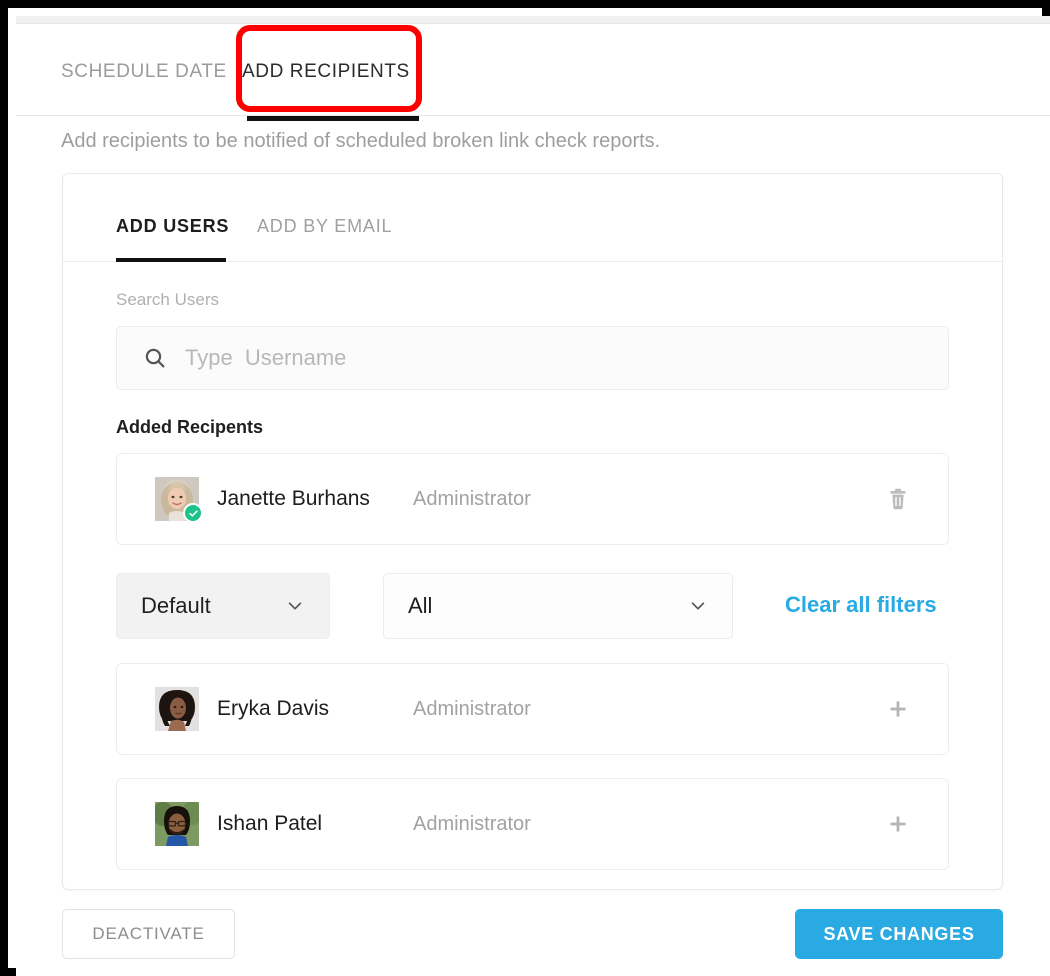 The image size is (1050, 976). What do you see at coordinates (293, 498) in the screenshot?
I see `recipient-name: Janette Burhans` at bounding box center [293, 498].